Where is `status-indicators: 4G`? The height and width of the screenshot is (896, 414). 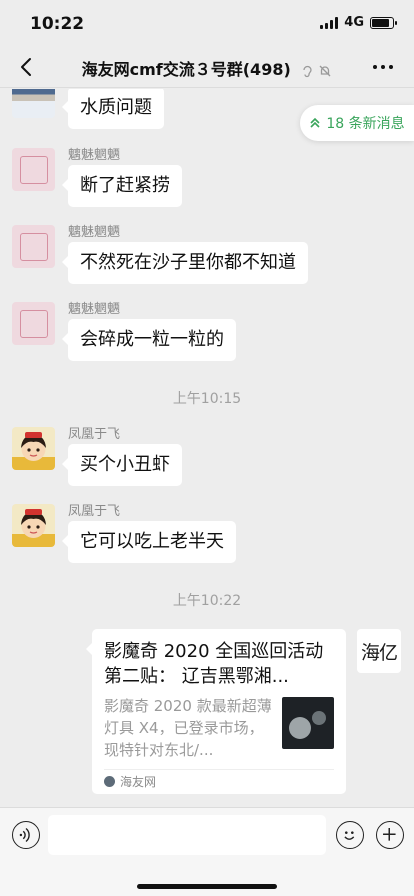
status-indicators: 4G is located at coordinates (358, 22).